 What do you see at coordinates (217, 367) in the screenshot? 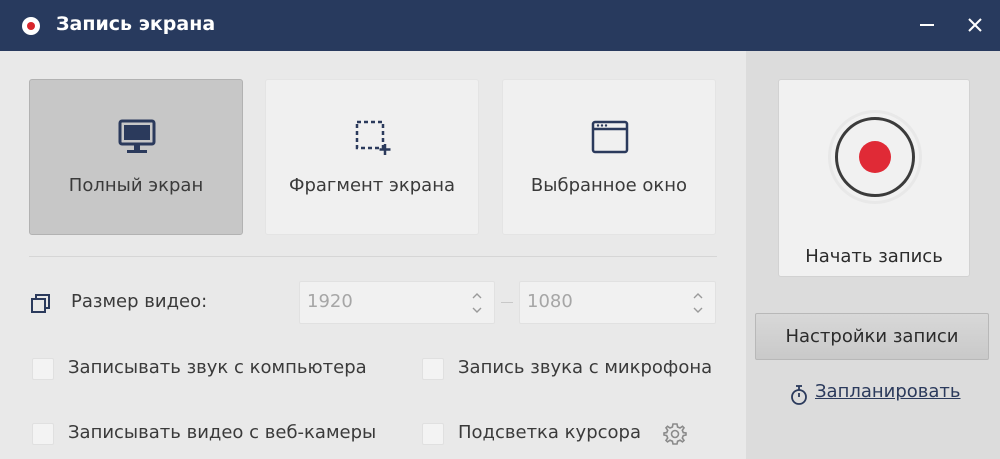
I see `record-system-audio-label: Записывать звук с компьютера` at bounding box center [217, 367].